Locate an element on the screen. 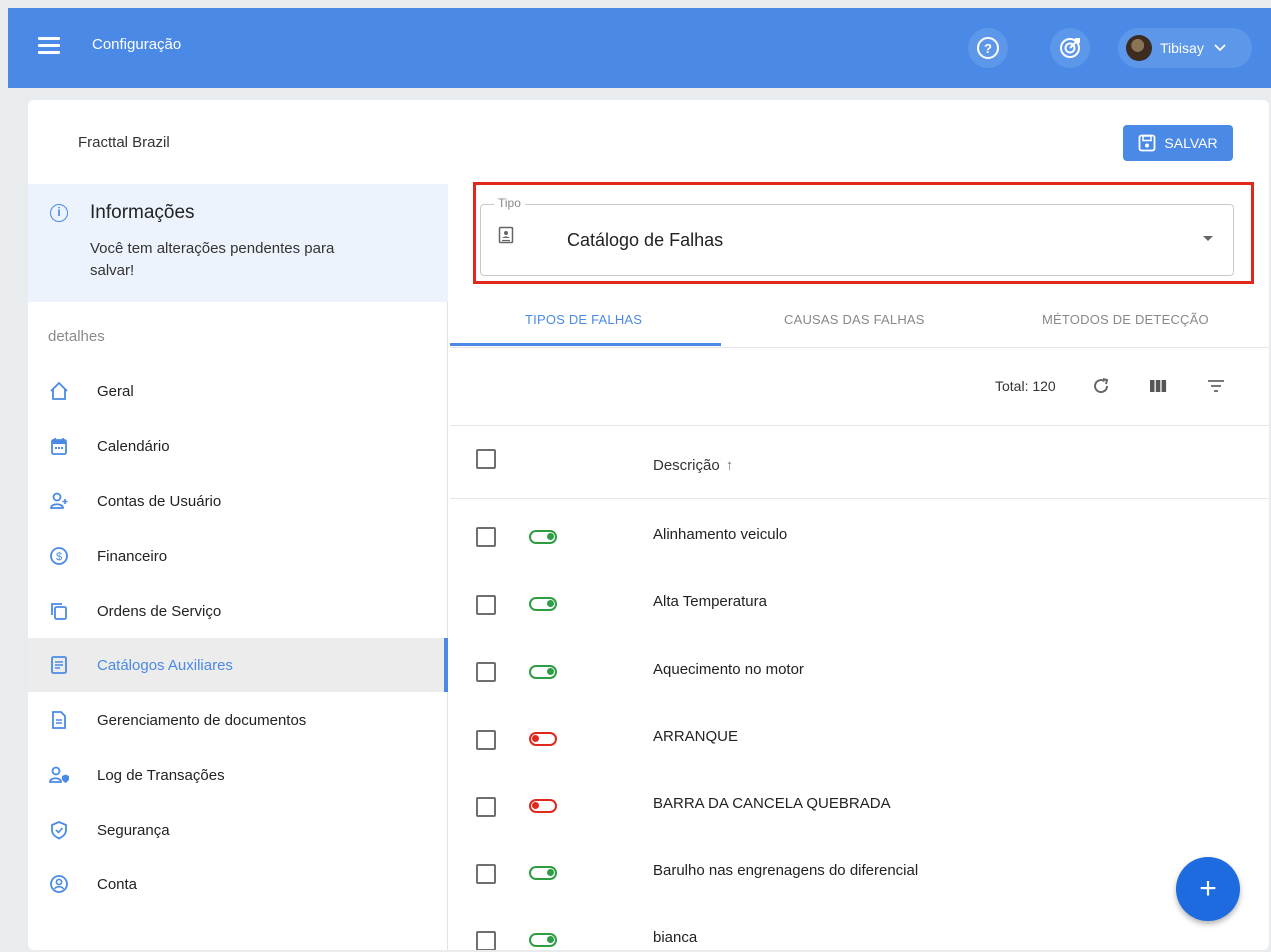 The width and height of the screenshot is (1271, 952). sidebar-item-label: Log de Transações is located at coordinates (161, 775).